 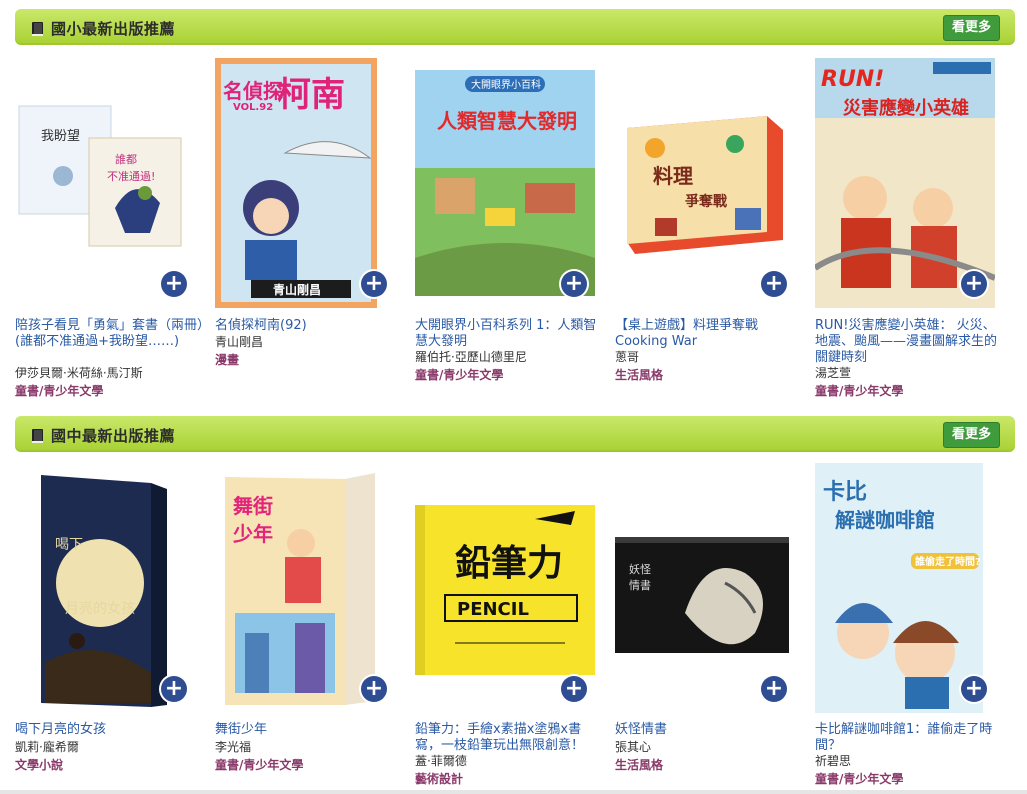 I want to click on book-title-link: 【桌上遊戲】料理爭奪戰 Cooking War, so click(x=711, y=334).